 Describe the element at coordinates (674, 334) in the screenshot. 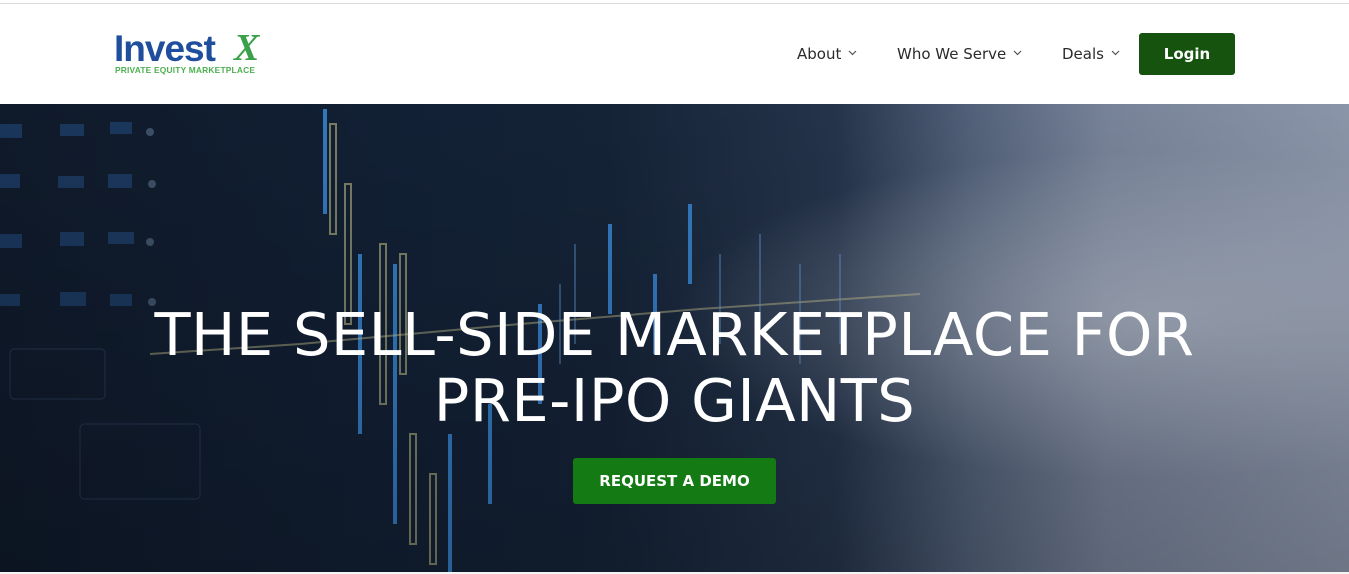

I see `hero-title-line-1: THE SELL-SIDE MARKETPLACE FOR` at that location.